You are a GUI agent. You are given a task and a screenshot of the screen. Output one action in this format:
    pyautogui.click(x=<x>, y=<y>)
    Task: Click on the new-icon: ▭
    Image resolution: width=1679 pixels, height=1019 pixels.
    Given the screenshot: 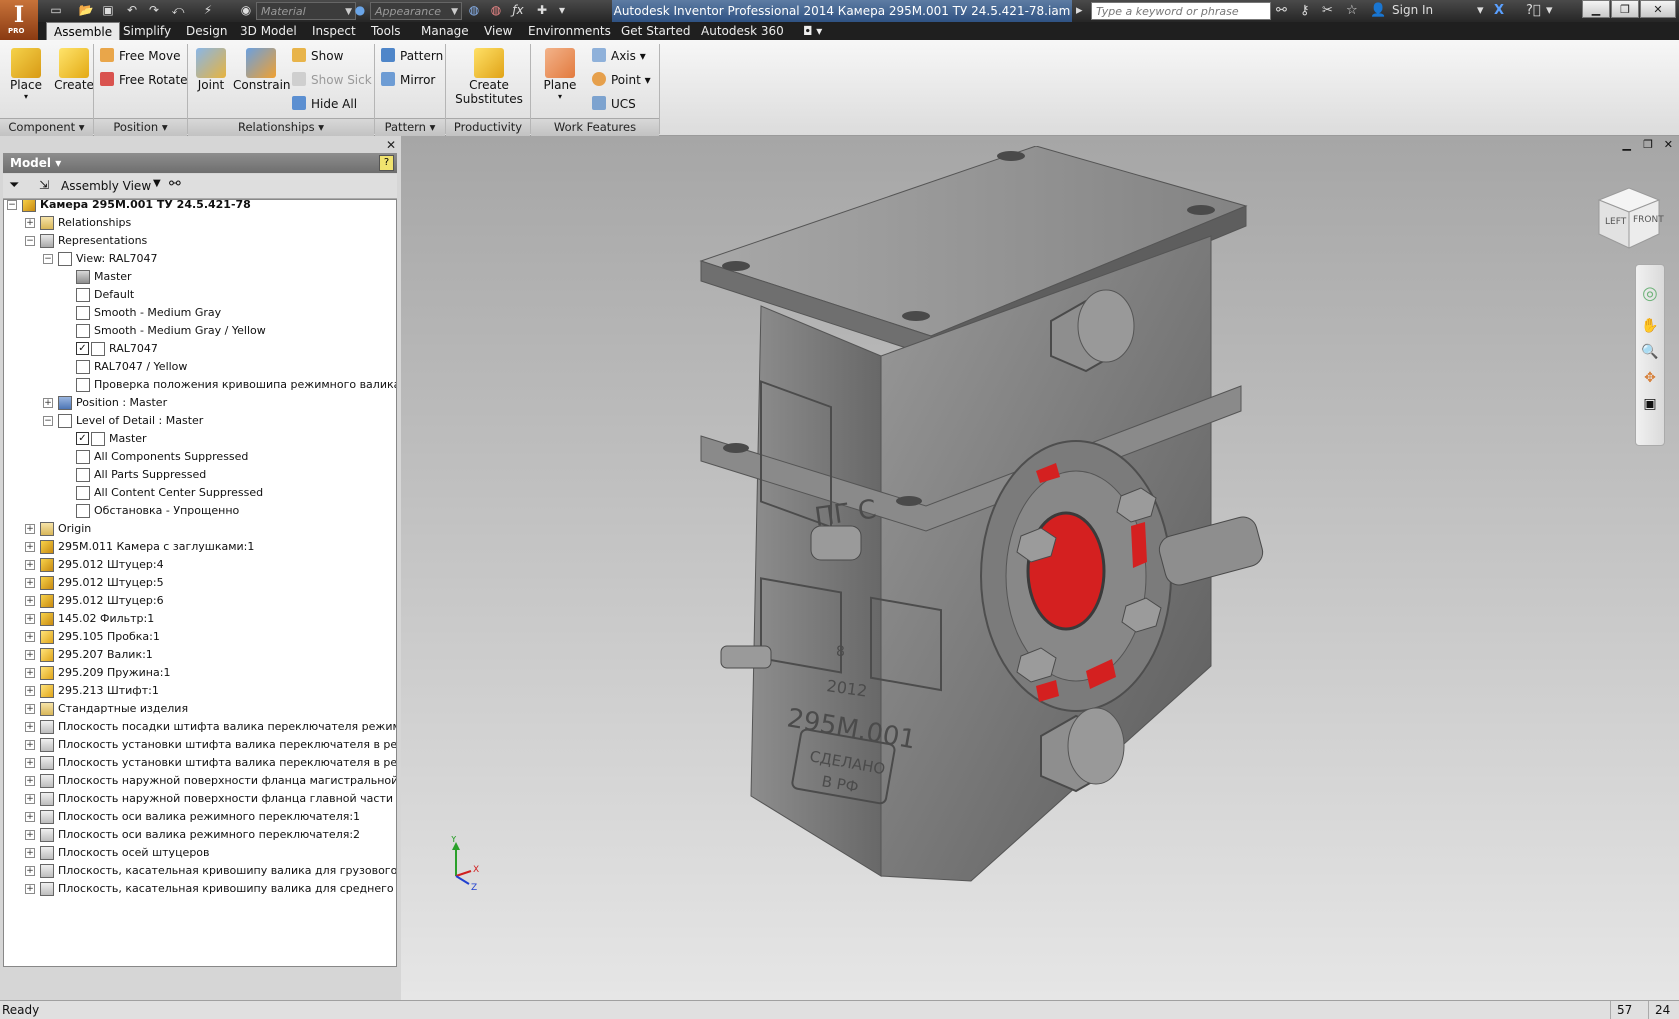 What is the action you would take?
    pyautogui.click(x=56, y=10)
    